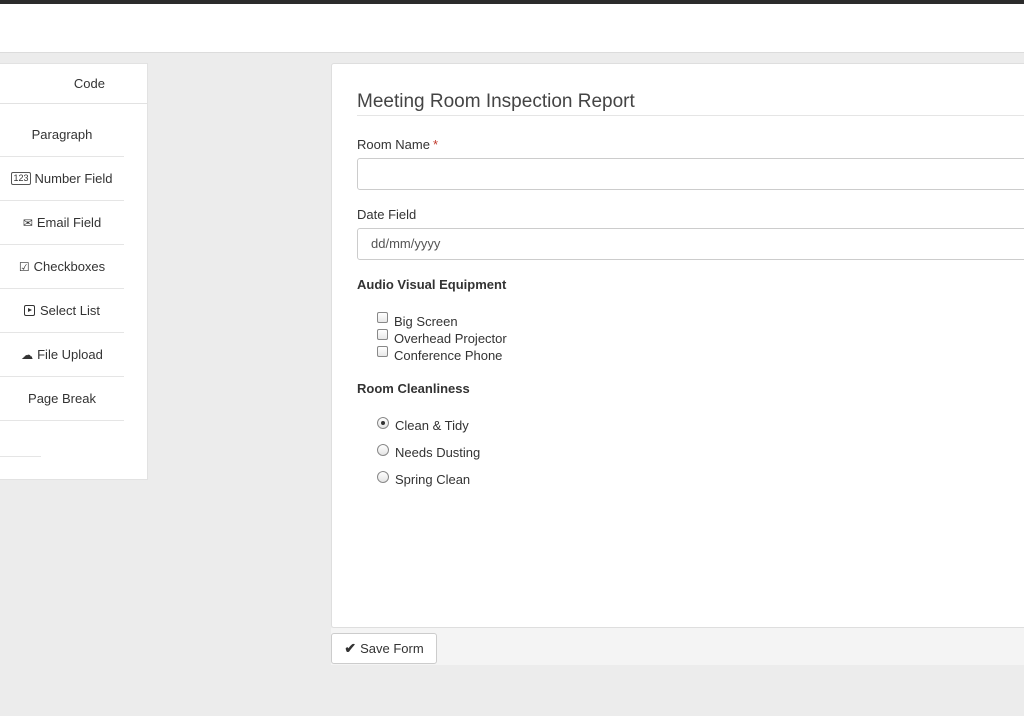 Image resolution: width=1024 pixels, height=716 pixels. What do you see at coordinates (392, 648) in the screenshot?
I see `save-form-label: Save Form` at bounding box center [392, 648].